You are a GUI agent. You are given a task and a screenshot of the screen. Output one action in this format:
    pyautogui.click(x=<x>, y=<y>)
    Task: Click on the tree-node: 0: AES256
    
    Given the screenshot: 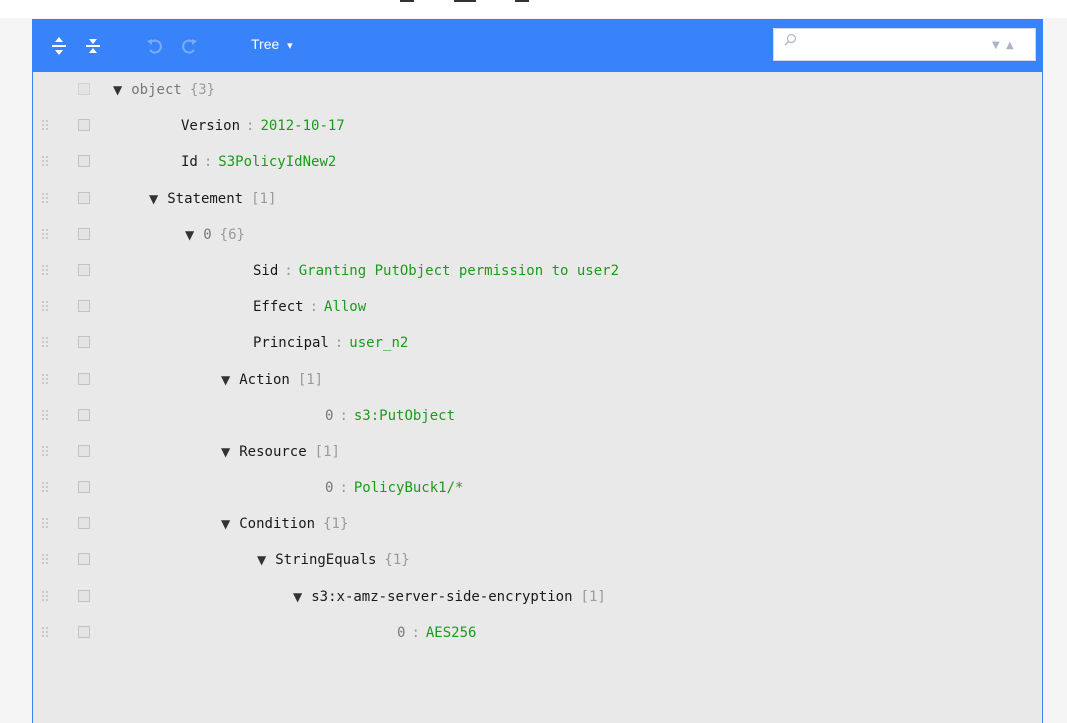 What is the action you would take?
    pyautogui.click(x=436, y=633)
    